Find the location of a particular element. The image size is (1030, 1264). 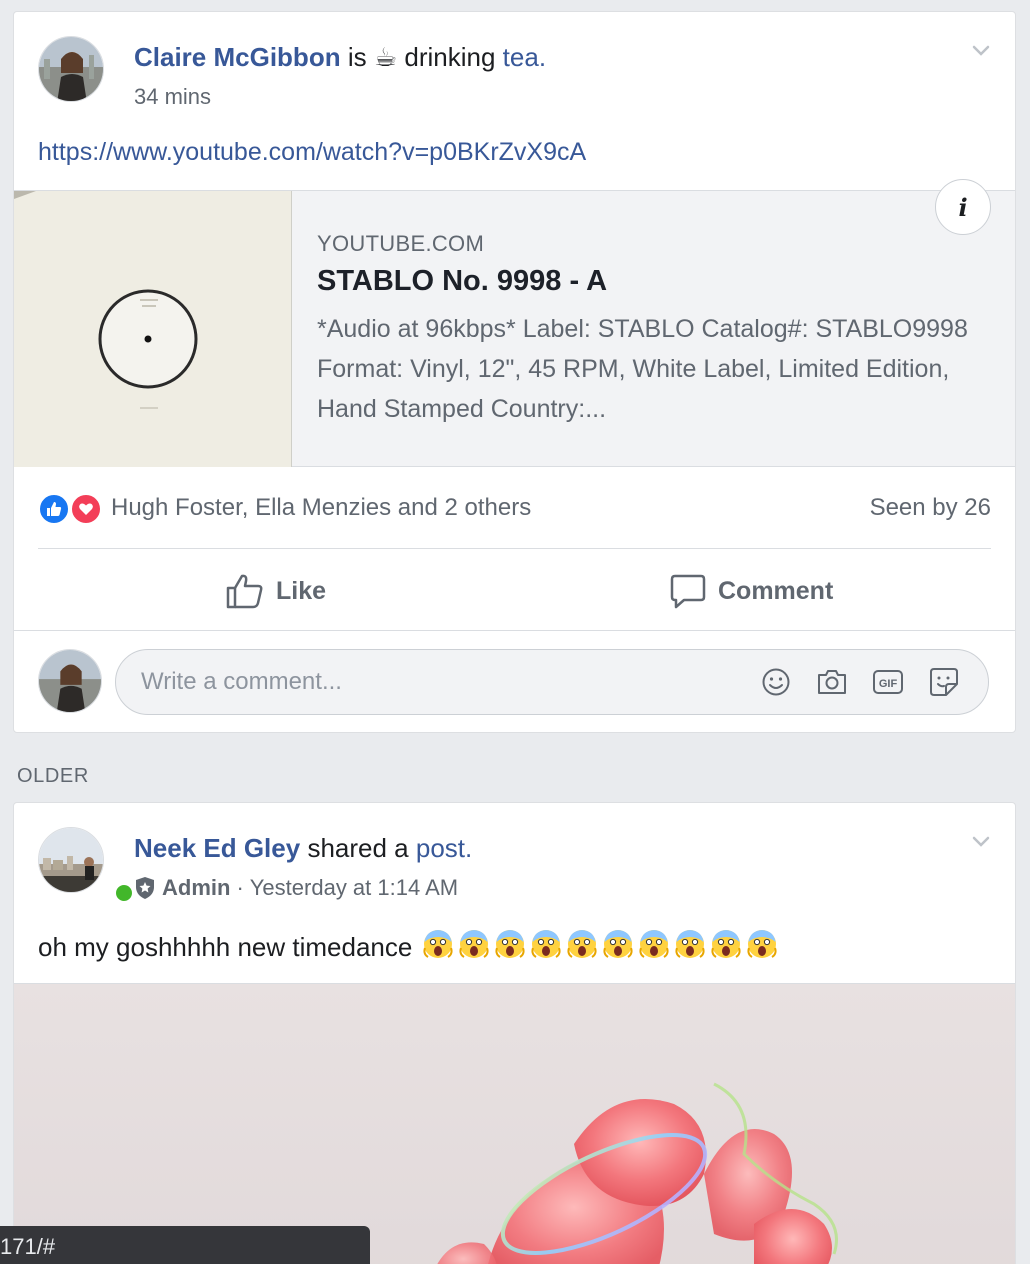

emoji-icon is located at coordinates (776, 682).